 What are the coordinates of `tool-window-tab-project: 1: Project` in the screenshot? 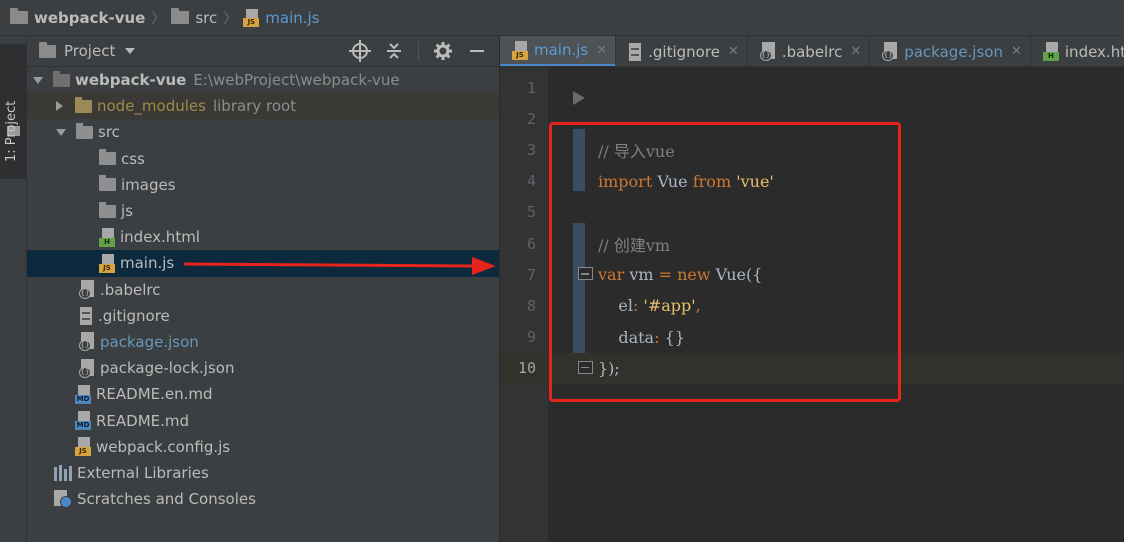 It's located at (13, 111).